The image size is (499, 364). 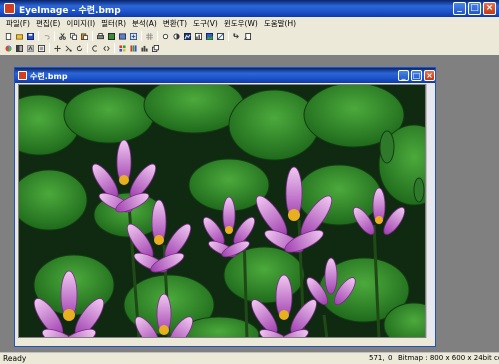 What do you see at coordinates (122, 48) in the screenshot?
I see `channels-icon` at bounding box center [122, 48].